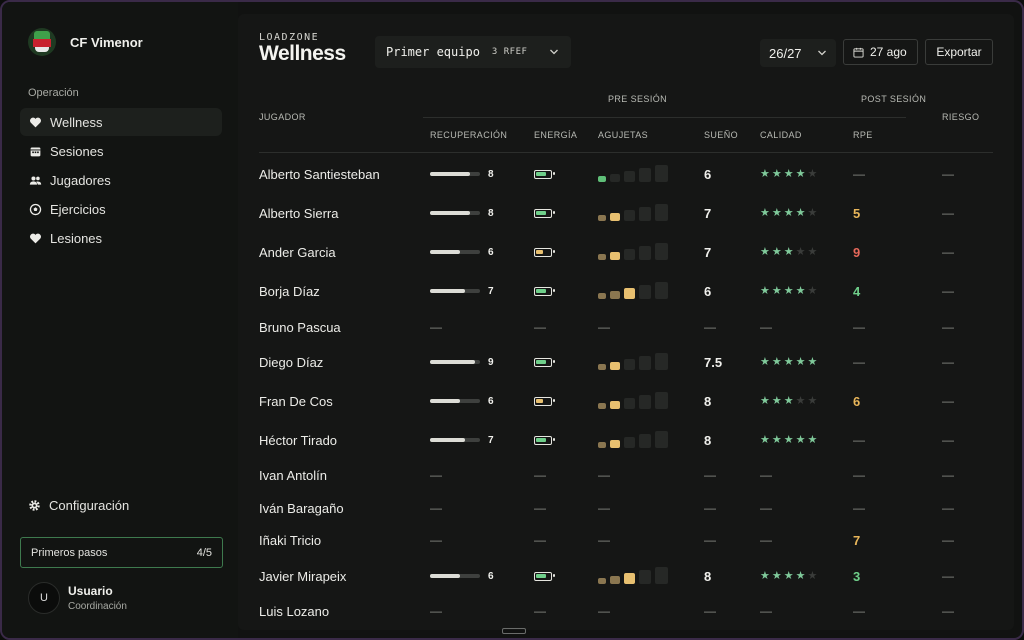 This screenshot has width=1024, height=640. I want to click on player-name: Ander Garcia, so click(297, 252).